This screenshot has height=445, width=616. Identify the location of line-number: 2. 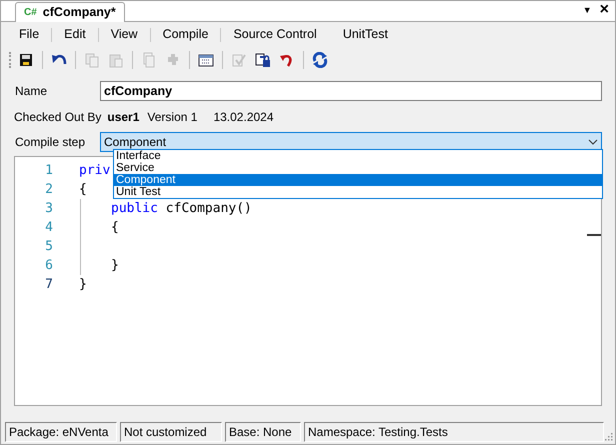
(48, 189).